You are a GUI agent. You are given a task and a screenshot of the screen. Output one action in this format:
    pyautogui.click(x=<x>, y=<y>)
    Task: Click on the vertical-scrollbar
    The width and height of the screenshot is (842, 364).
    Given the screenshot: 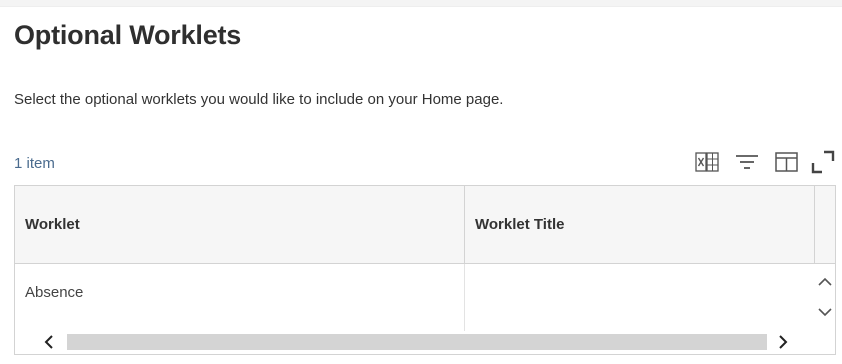 What is the action you would take?
    pyautogui.click(x=825, y=297)
    